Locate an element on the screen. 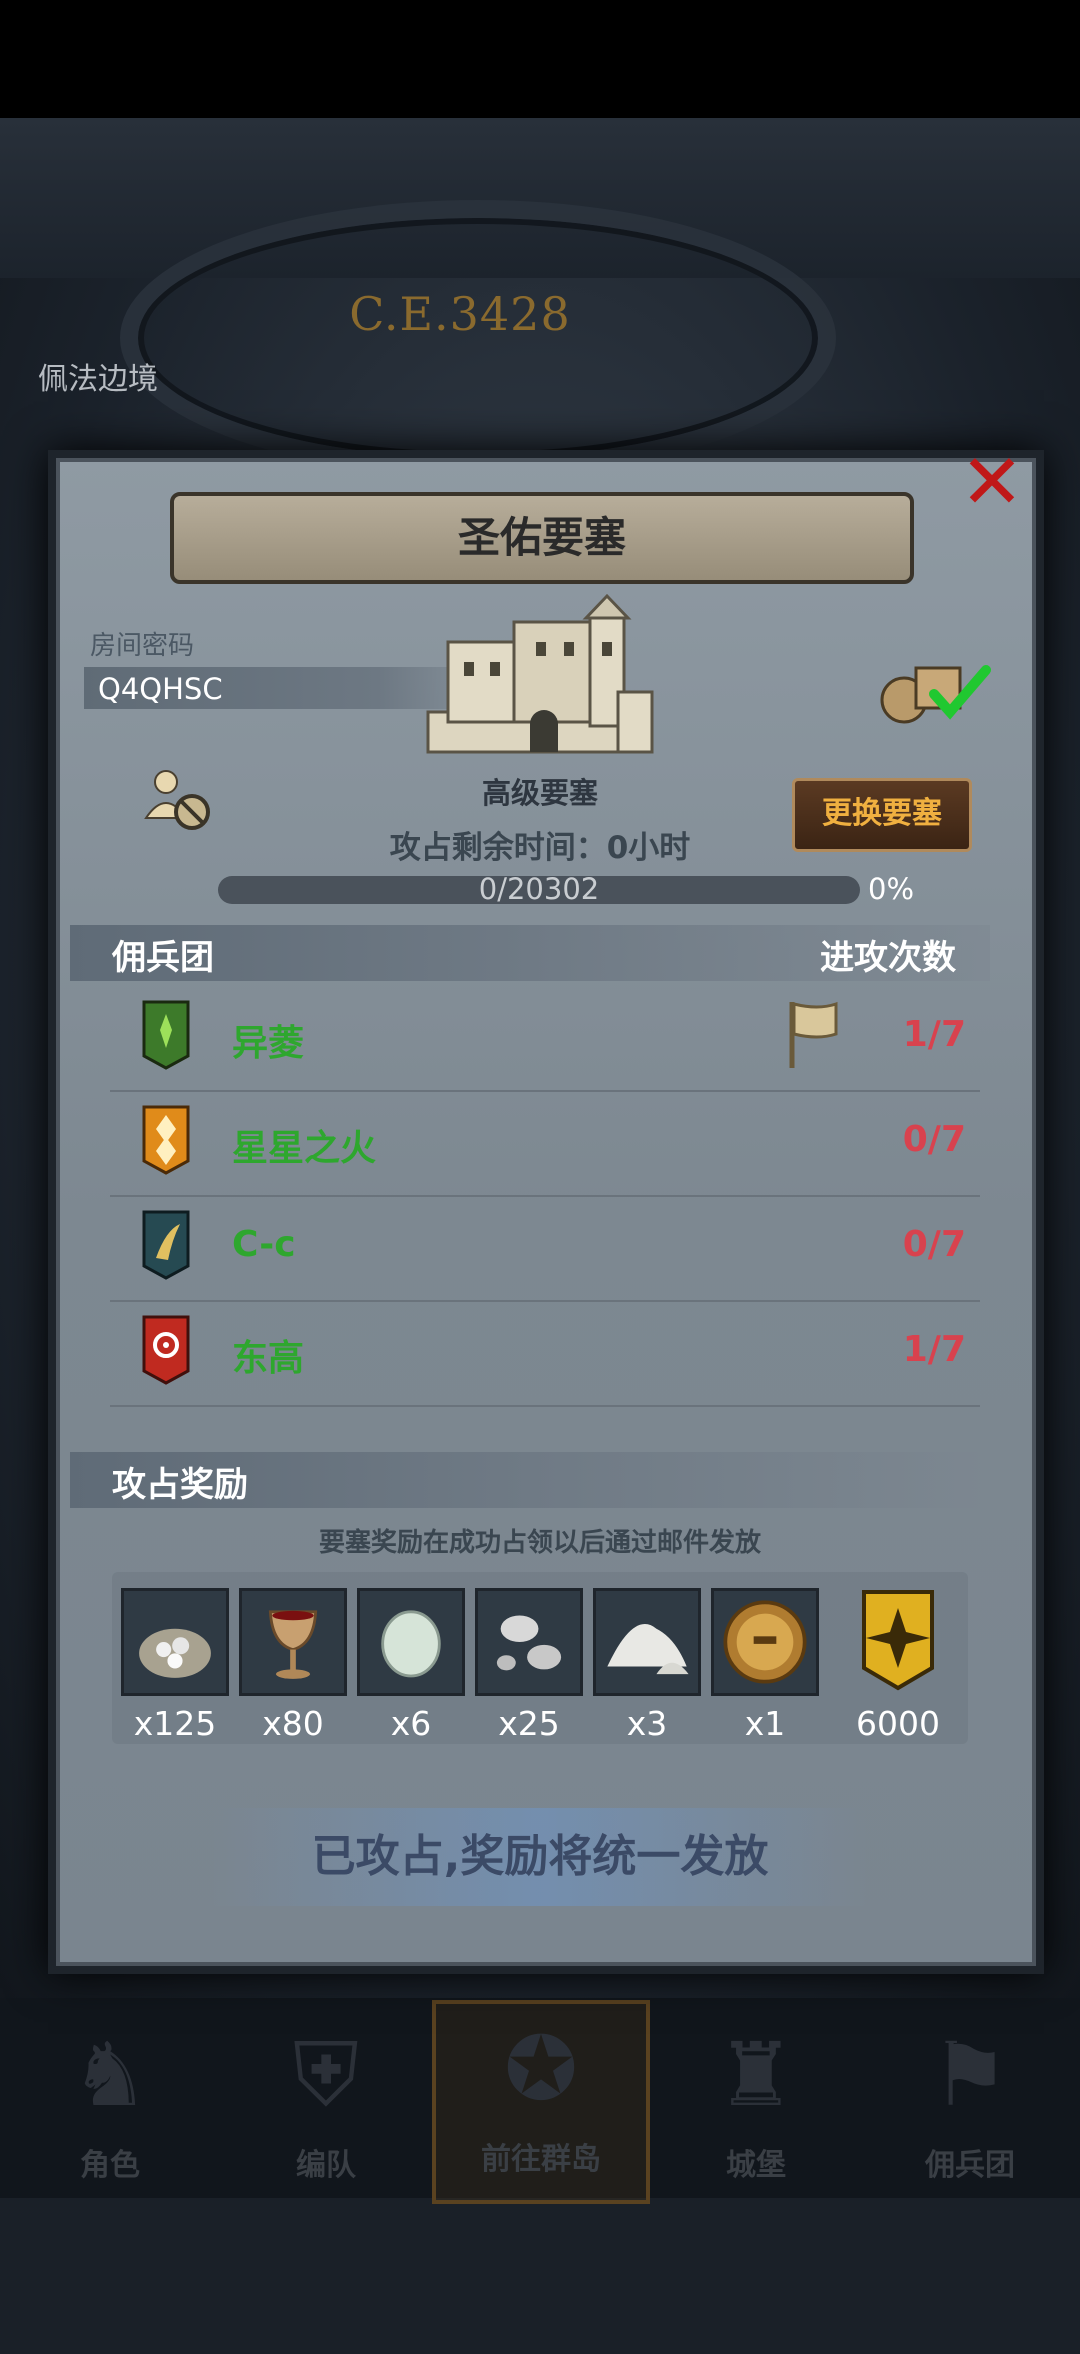  reward-item: x1 is located at coordinates (765, 1665).